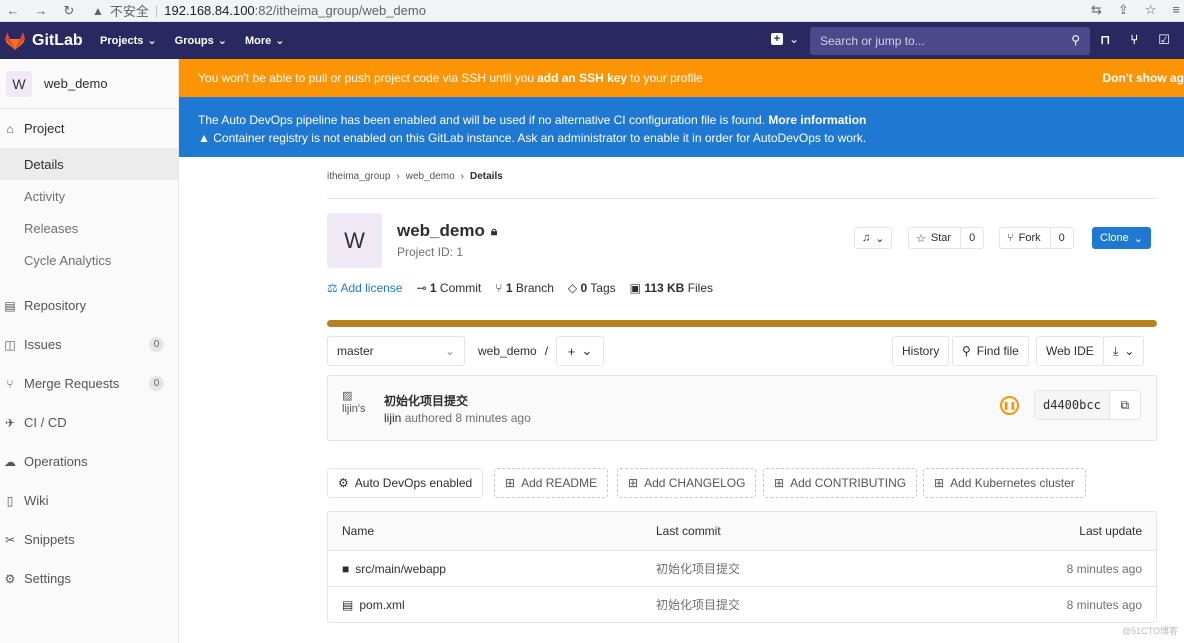 The width and height of the screenshot is (1184, 643). I want to click on issues-icon: ⊓, so click(1105, 40).